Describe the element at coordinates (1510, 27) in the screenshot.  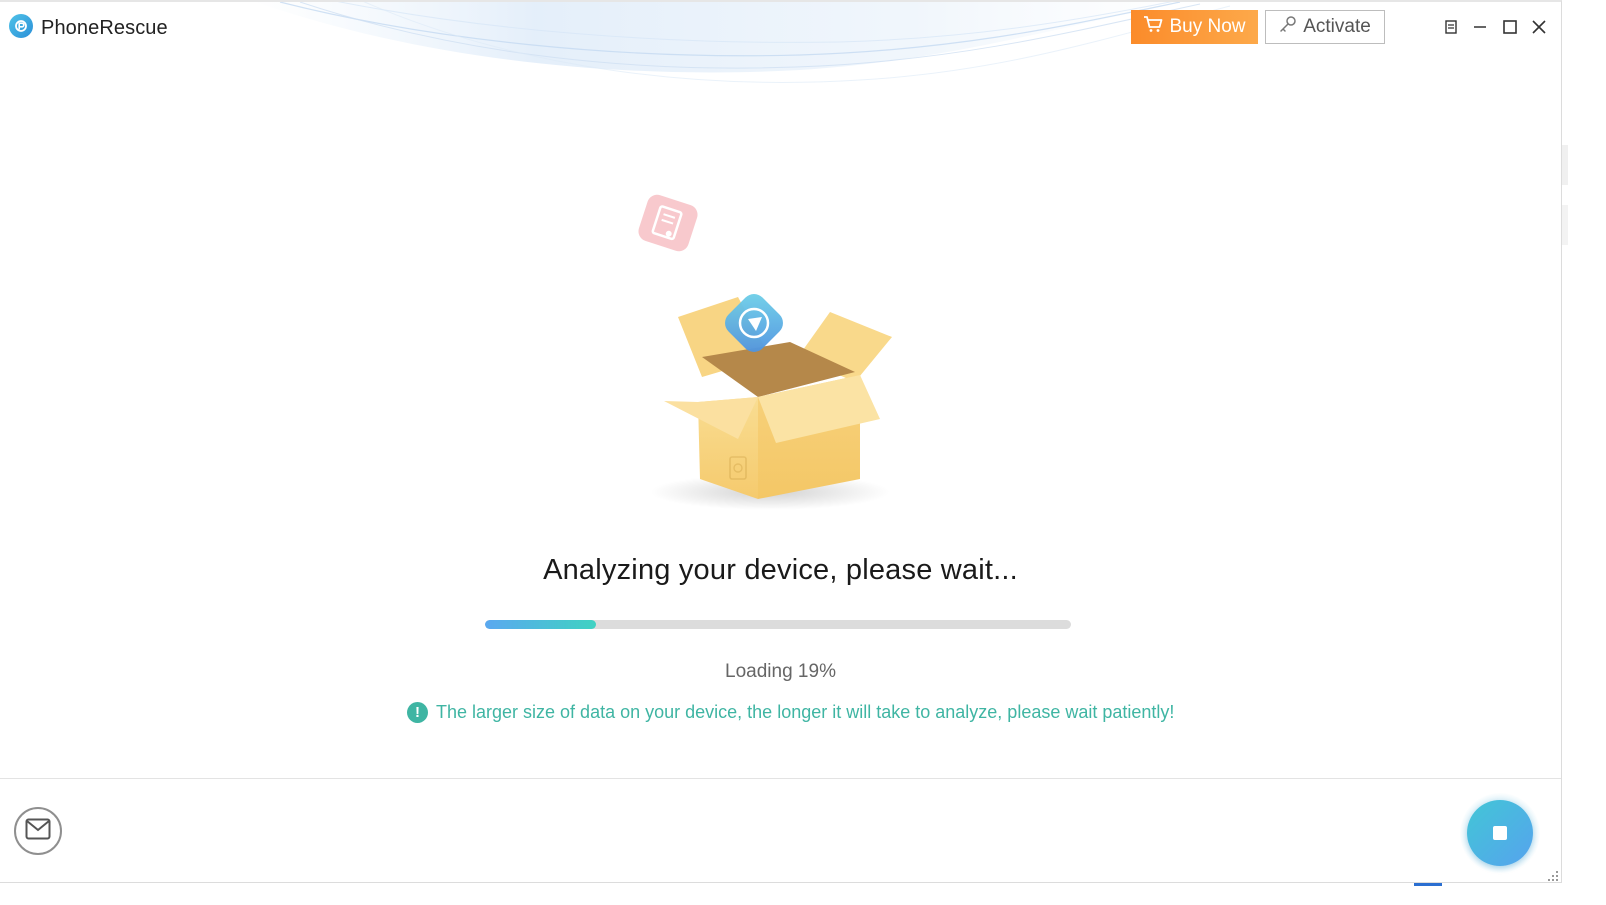
I see `maximize-icon` at that location.